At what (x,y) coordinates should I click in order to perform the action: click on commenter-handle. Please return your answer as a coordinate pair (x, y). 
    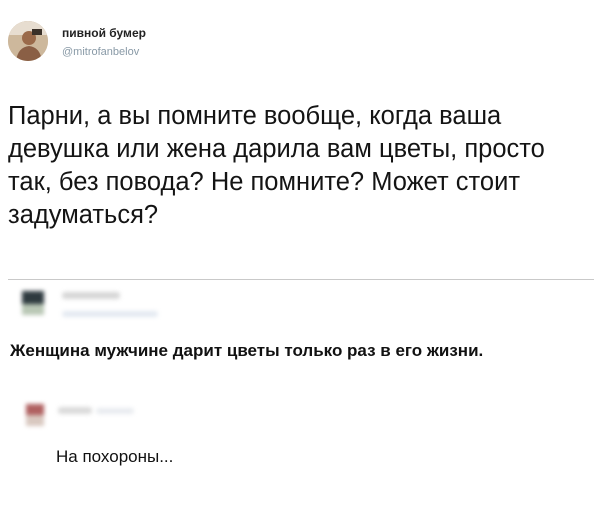
    Looking at the image, I should click on (110, 314).